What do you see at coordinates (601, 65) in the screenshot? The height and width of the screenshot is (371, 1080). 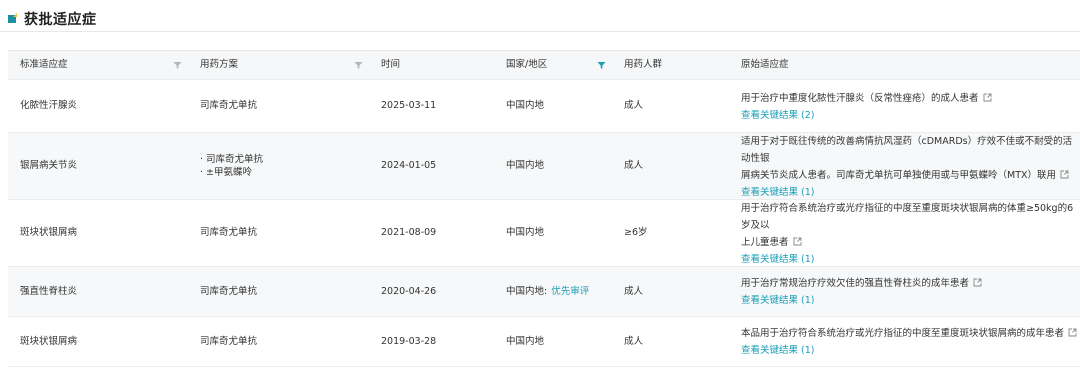 I see `filter-active-icon` at bounding box center [601, 65].